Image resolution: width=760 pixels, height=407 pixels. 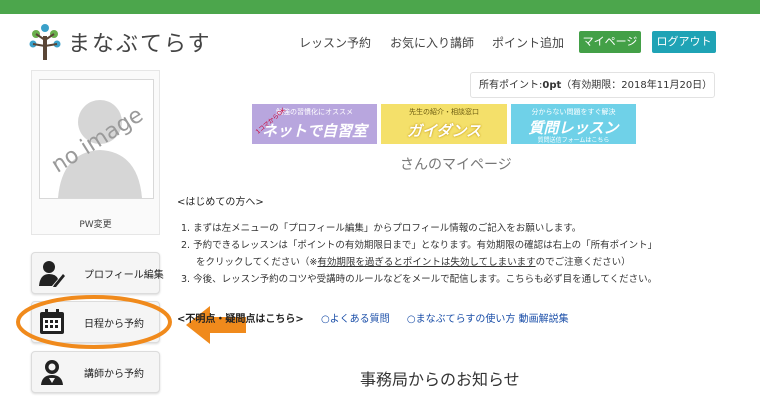 What do you see at coordinates (380, 7) in the screenshot?
I see `top-accent-bar` at bounding box center [380, 7].